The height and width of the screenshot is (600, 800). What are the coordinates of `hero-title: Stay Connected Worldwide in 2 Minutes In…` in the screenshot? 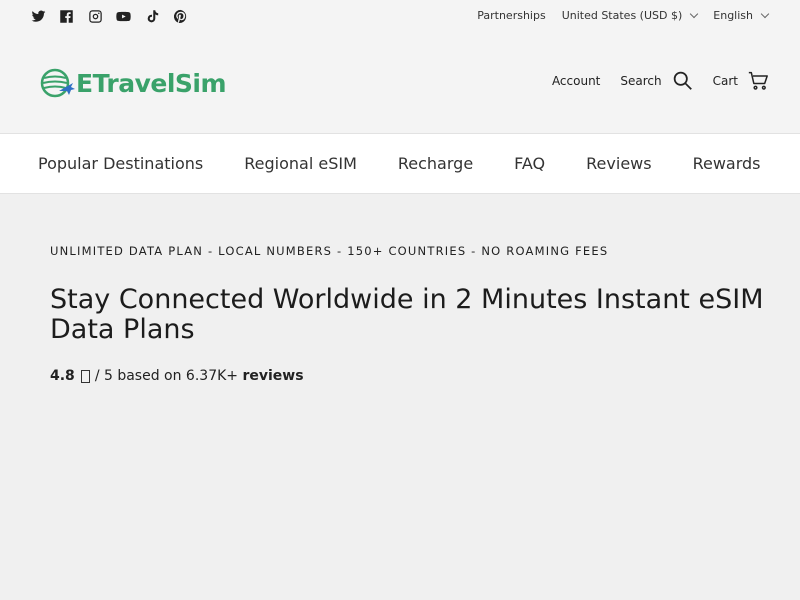 It's located at (407, 314).